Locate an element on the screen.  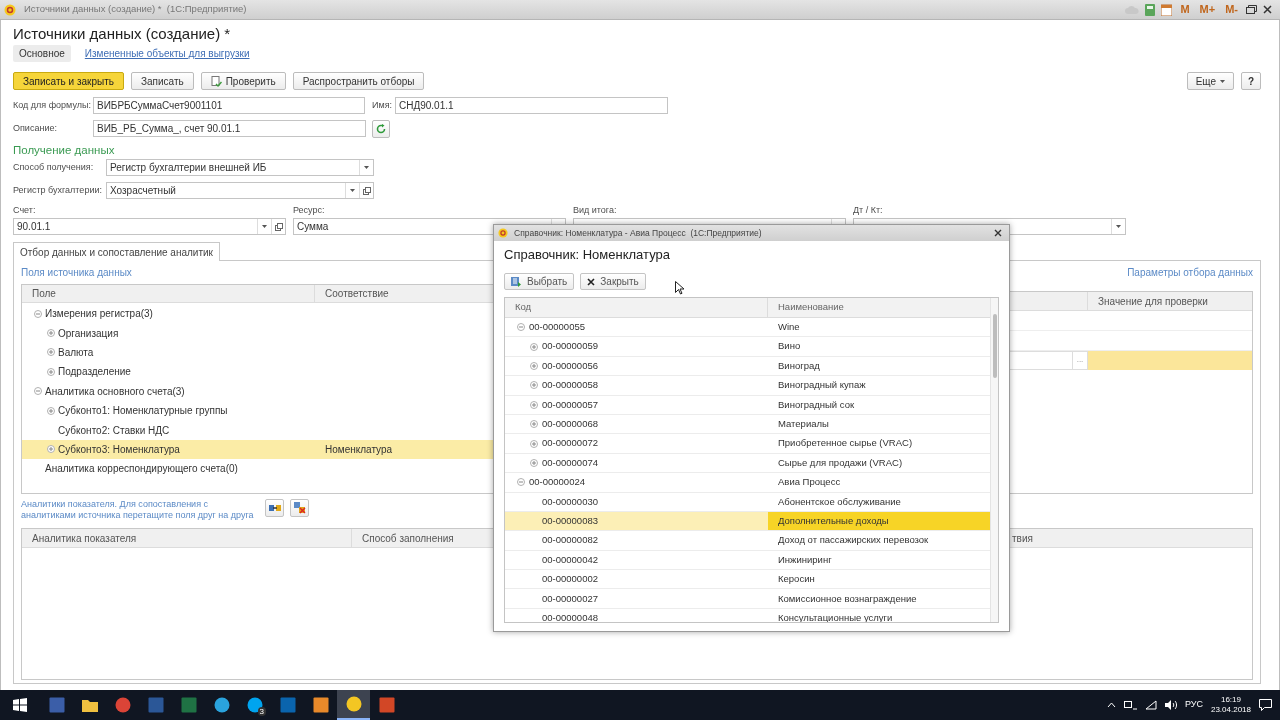
tree-item-label: Субконто3: Номенклатура is located at coordinates (119, 449).